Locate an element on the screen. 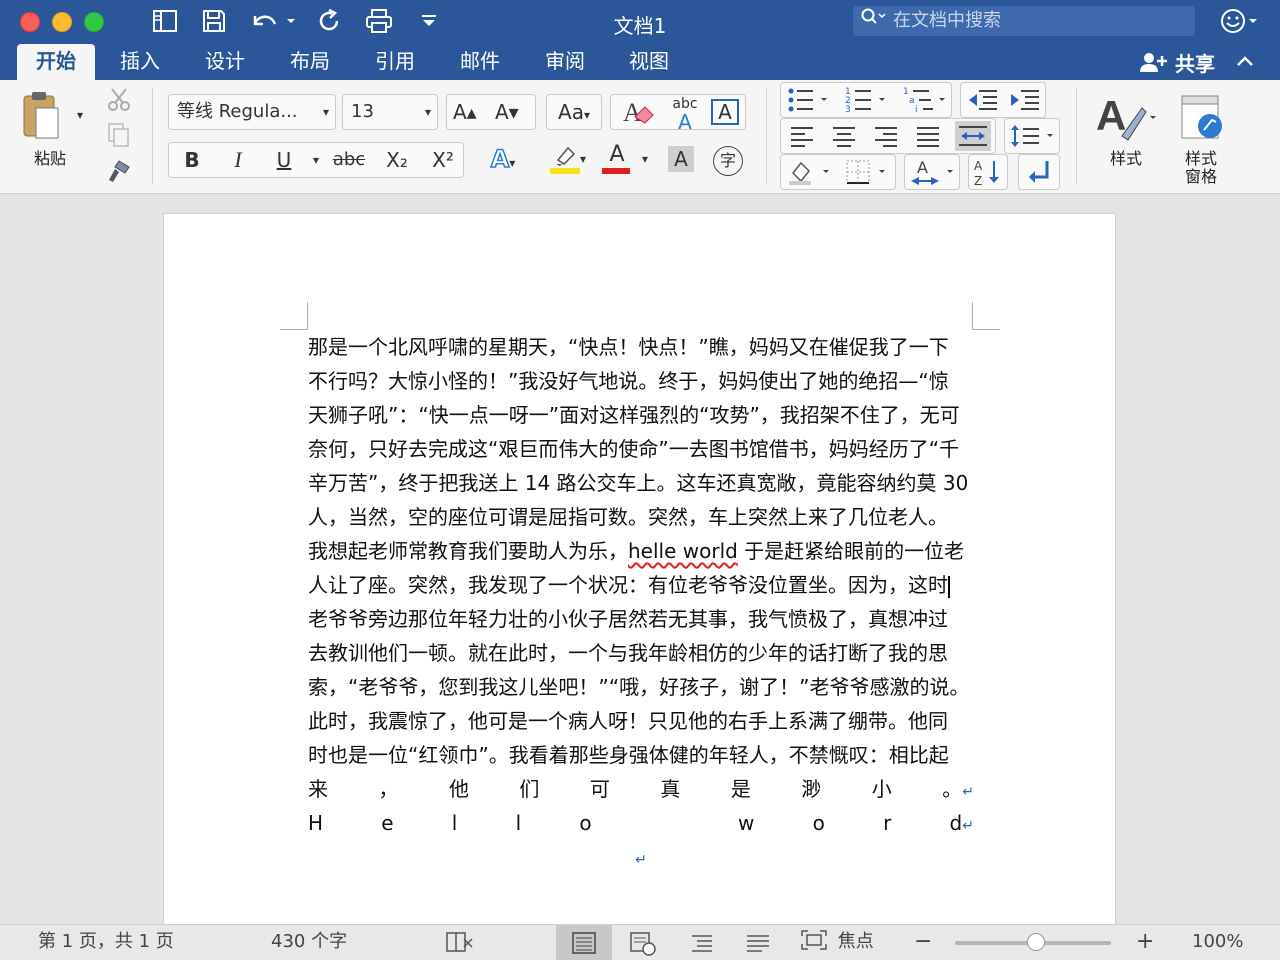 The image size is (1280, 960). text-effects-button: A▾ is located at coordinates (503, 160).